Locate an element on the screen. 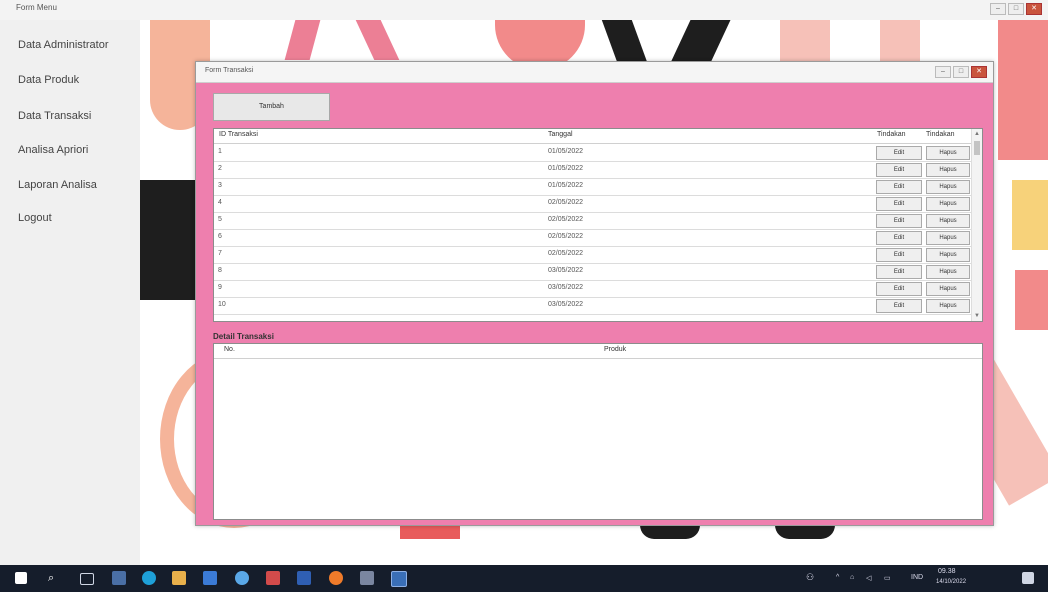  task-view-icon is located at coordinates (87, 579).